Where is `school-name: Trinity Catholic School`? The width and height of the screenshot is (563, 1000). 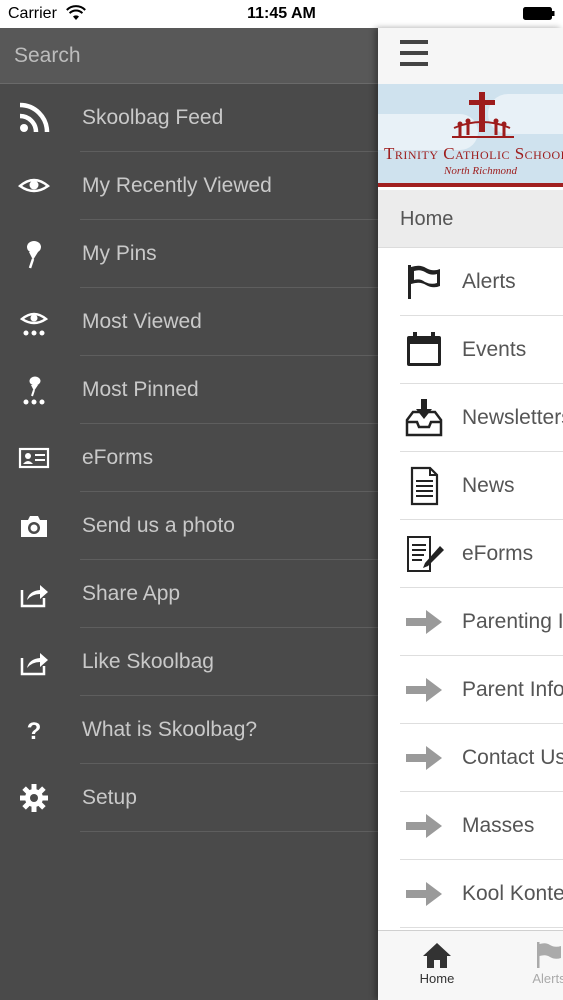
school-name: Trinity Catholic School is located at coordinates (473, 153).